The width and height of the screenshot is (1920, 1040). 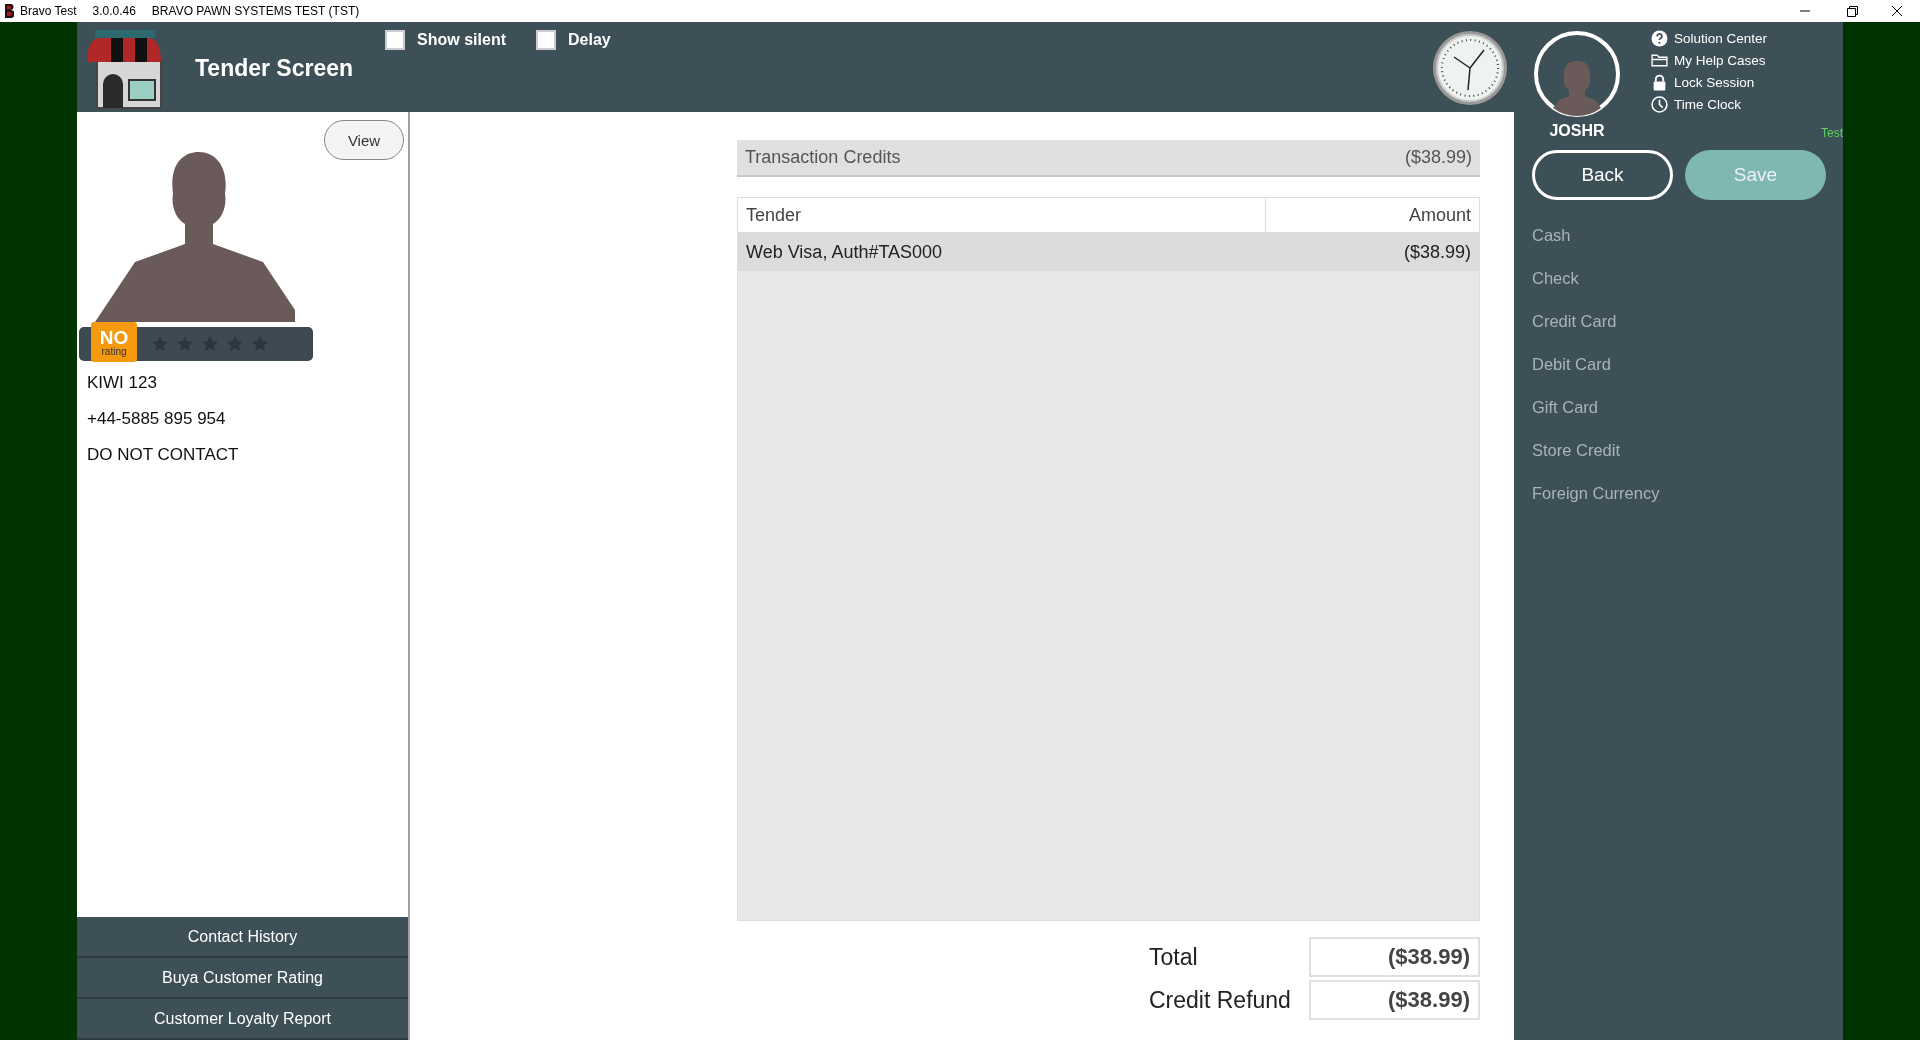 I want to click on table-cell: ($38.99), so click(x=1437, y=252).